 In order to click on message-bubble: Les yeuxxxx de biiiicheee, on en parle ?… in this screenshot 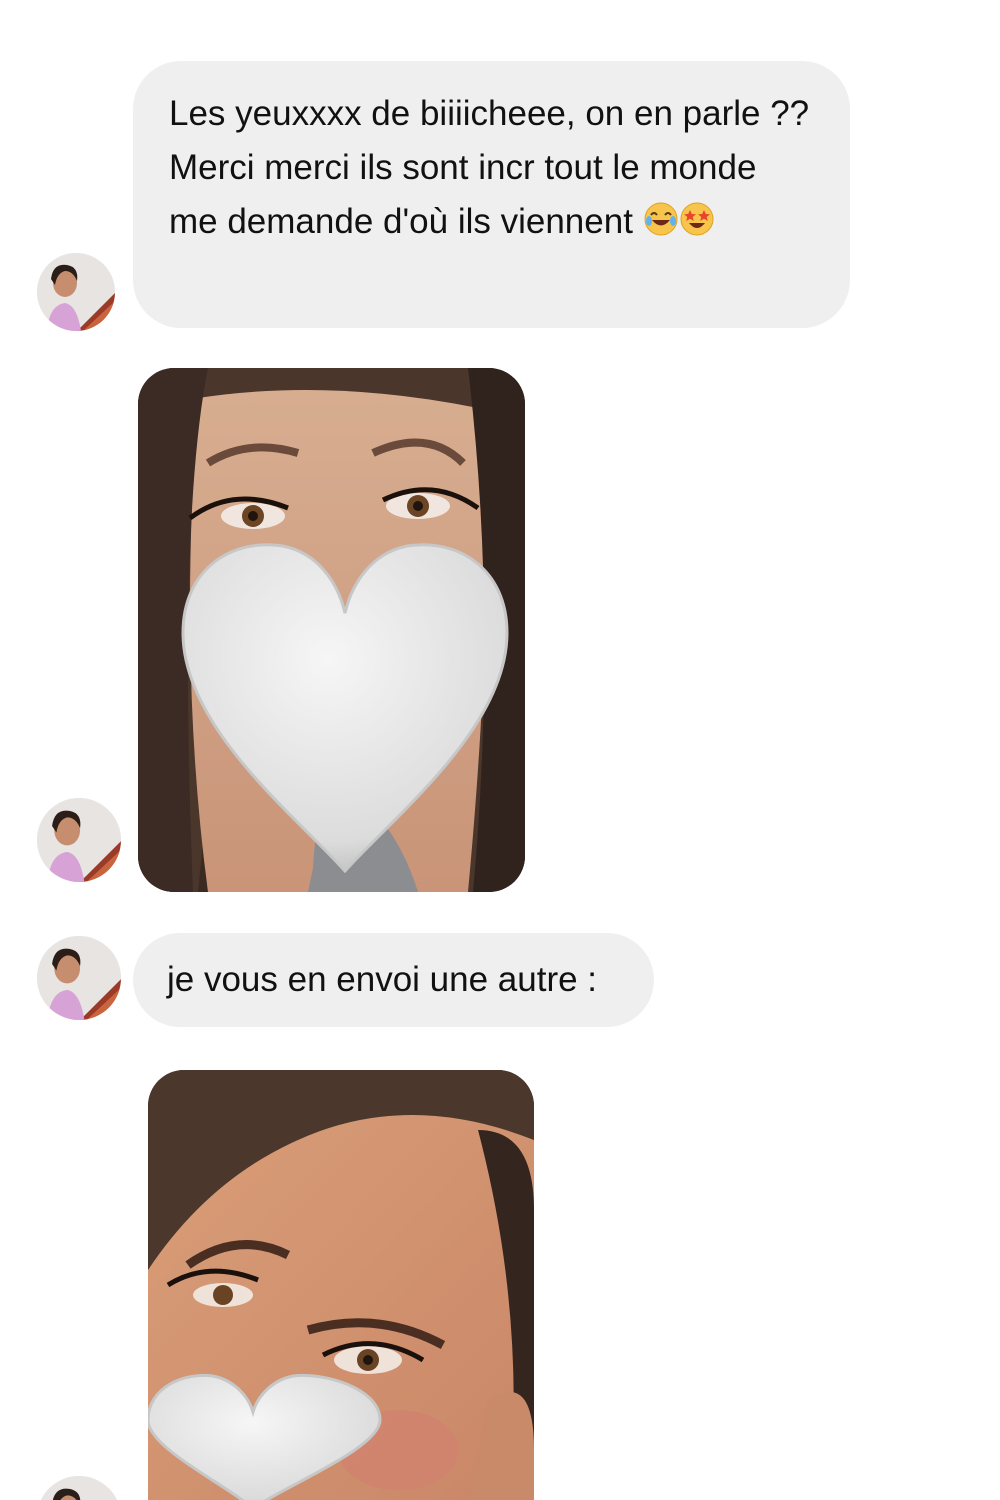, I will do `click(491, 194)`.